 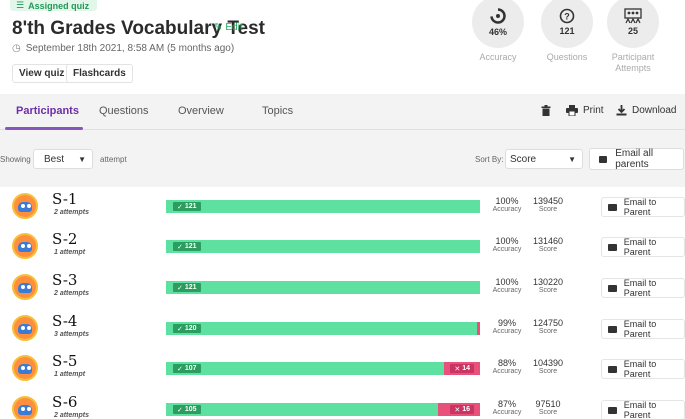 I want to click on score-bar: ✓ 105 ✕ 16, so click(x=323, y=409).